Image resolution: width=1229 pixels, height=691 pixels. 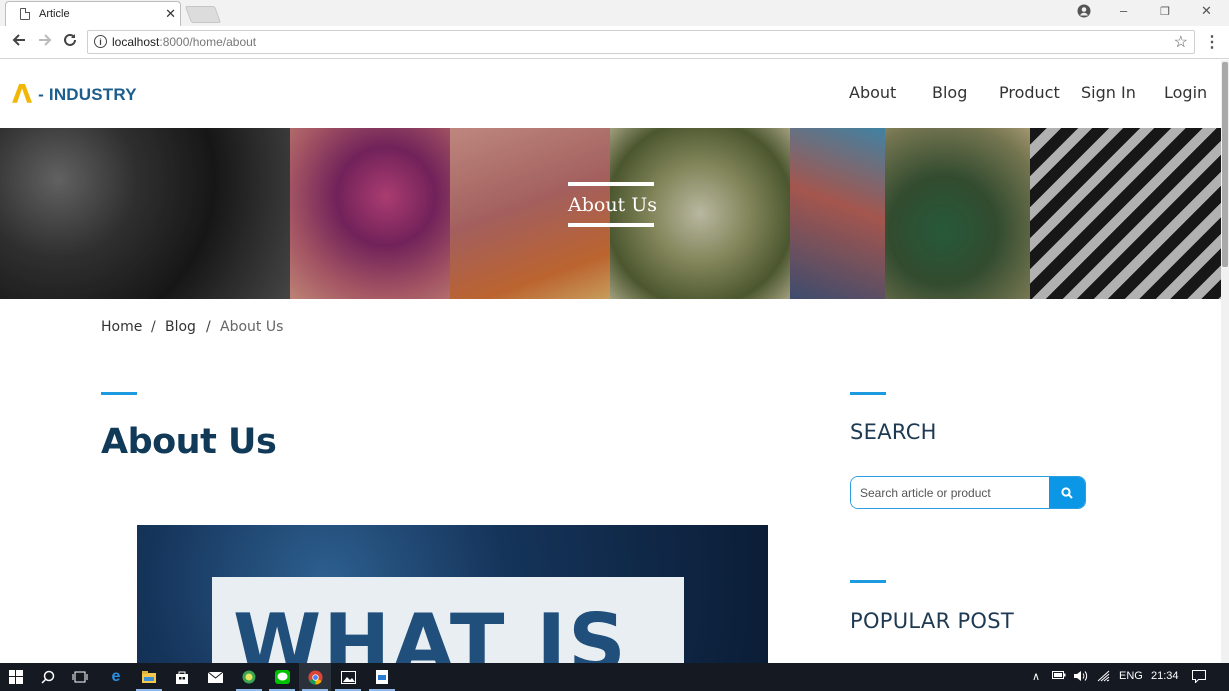 I want to click on scrollbar-thumb, so click(x=1225, y=164).